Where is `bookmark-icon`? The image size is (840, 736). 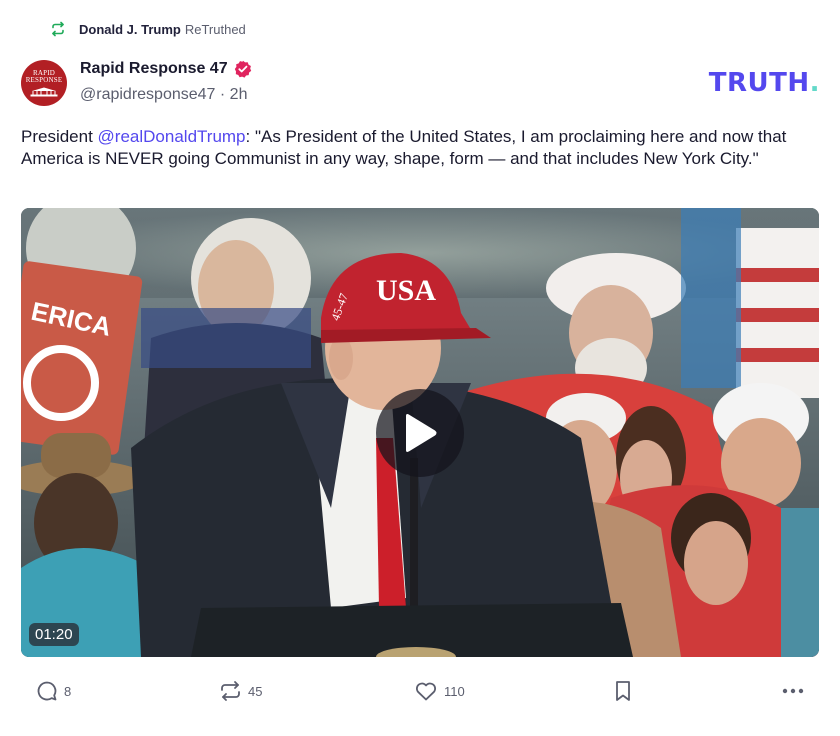 bookmark-icon is located at coordinates (623, 691).